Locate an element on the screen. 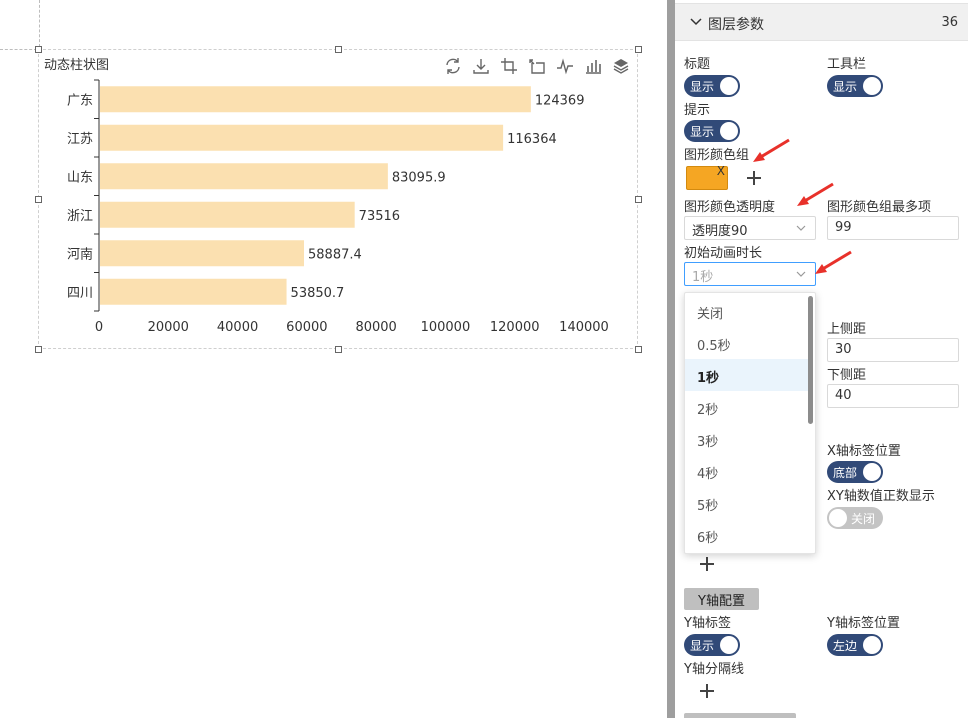 This screenshot has height=718, width=968. y-split-label: Y轴分隔线 is located at coordinates (714, 669).